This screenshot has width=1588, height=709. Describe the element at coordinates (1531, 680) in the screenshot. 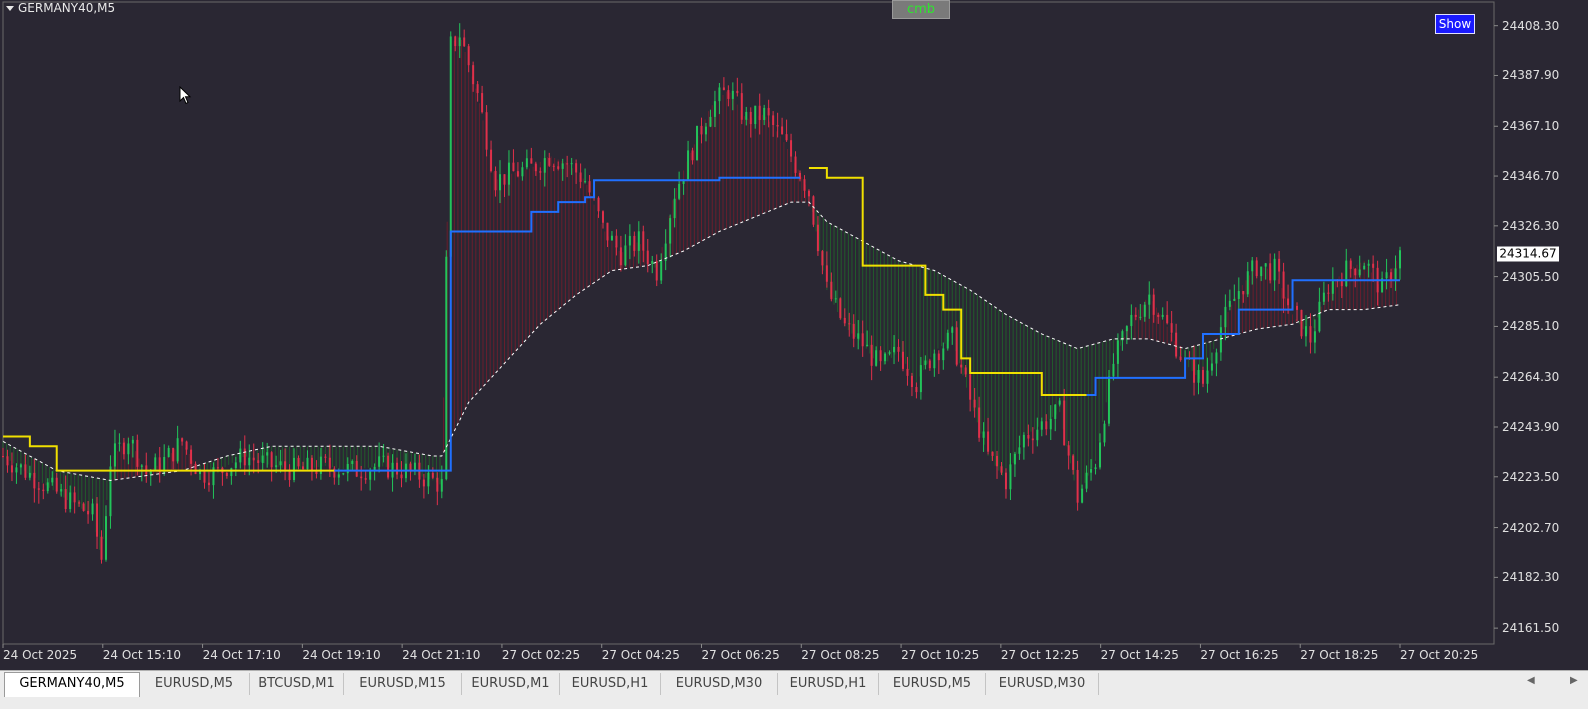

I see `scroll-left-icon: ◀` at that location.